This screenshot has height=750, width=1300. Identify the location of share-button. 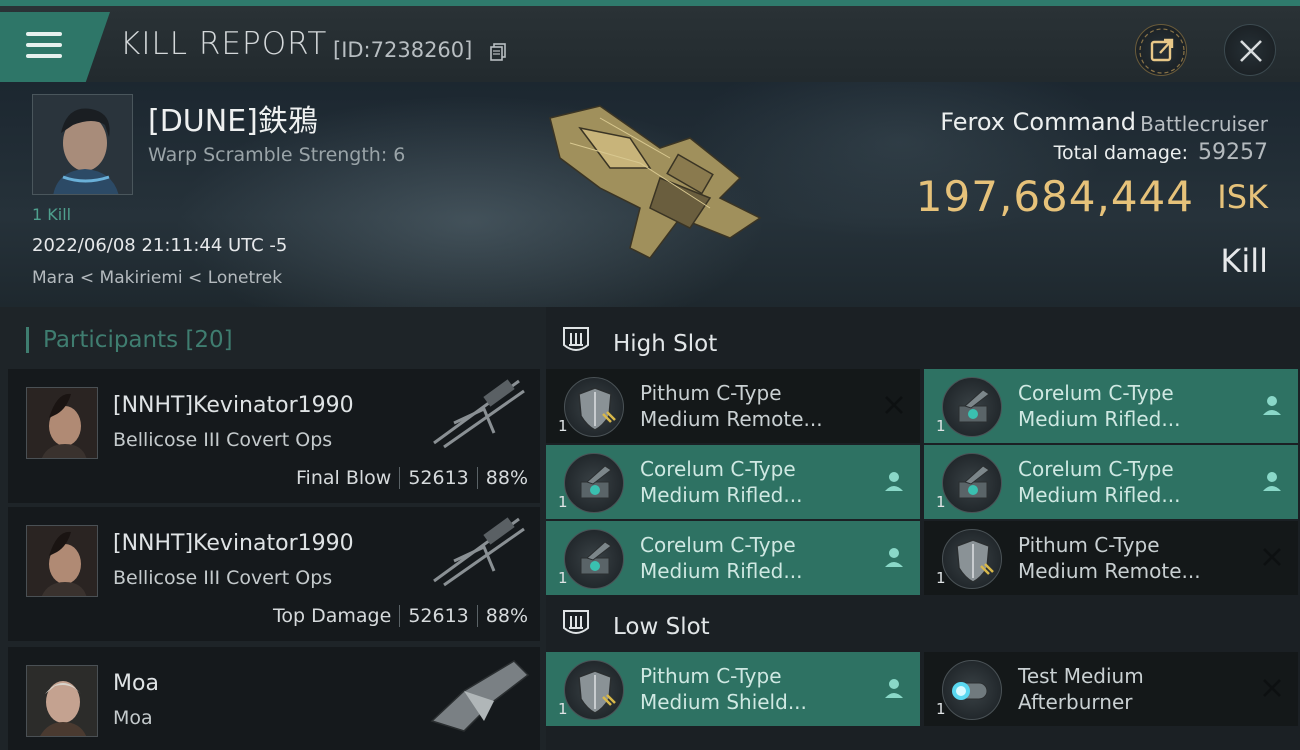
(1161, 50).